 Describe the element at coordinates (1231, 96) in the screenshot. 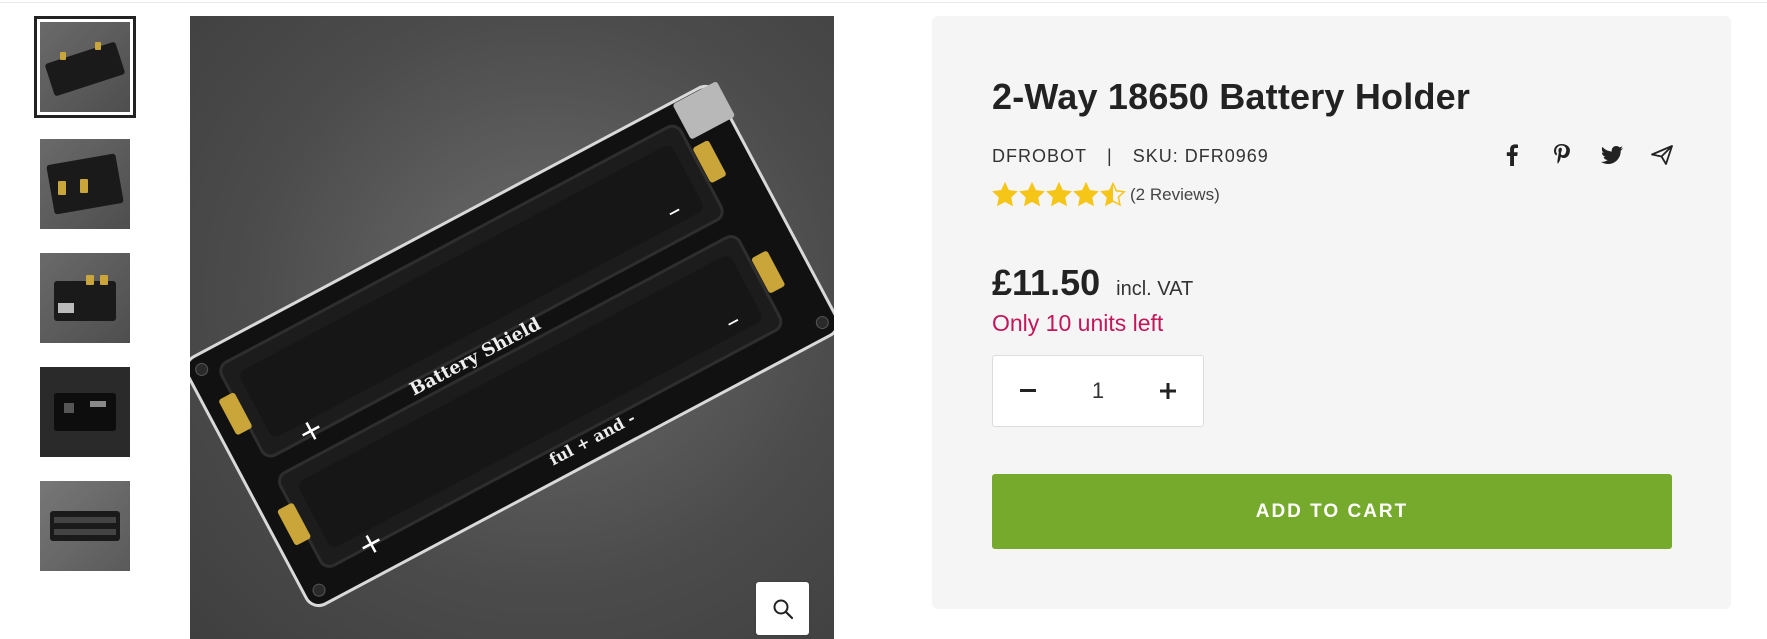

I see `product-title: 2-Way 18650 Battery Holder` at that location.